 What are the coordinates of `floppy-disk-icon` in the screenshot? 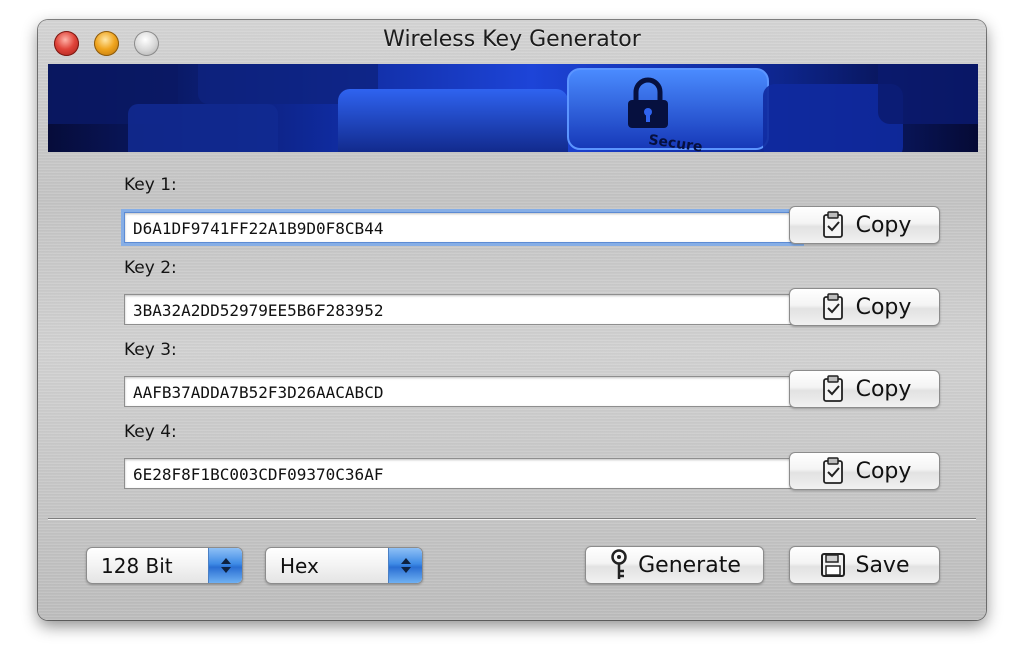 It's located at (833, 565).